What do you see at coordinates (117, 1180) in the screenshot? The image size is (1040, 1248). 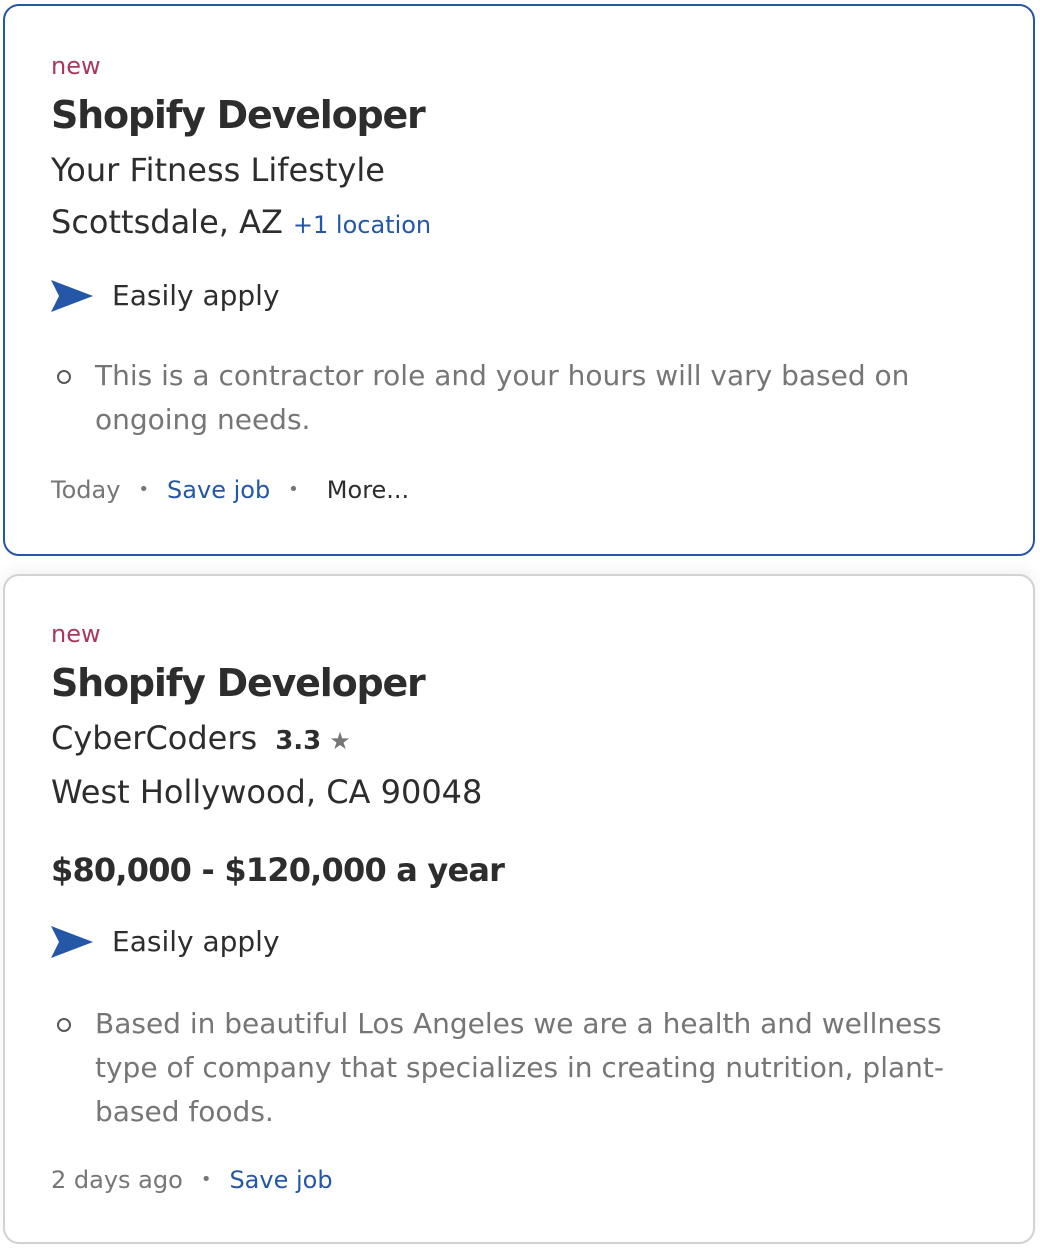 I see `posted-date: 2 days ago` at bounding box center [117, 1180].